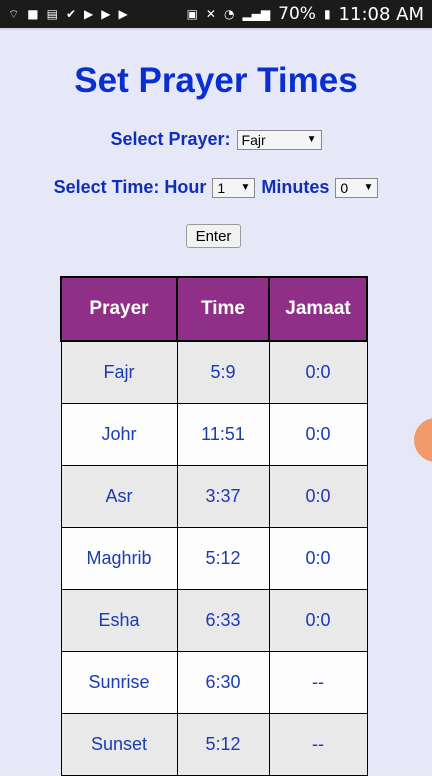 The height and width of the screenshot is (776, 432). I want to click on time-cell: 5:9, so click(223, 372).